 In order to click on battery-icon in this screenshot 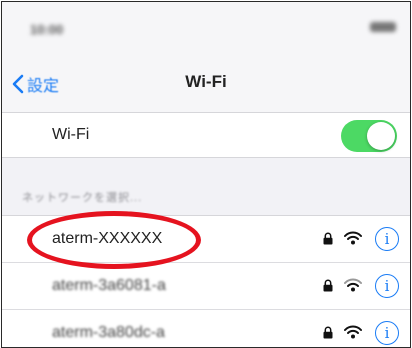, I will do `click(383, 27)`.